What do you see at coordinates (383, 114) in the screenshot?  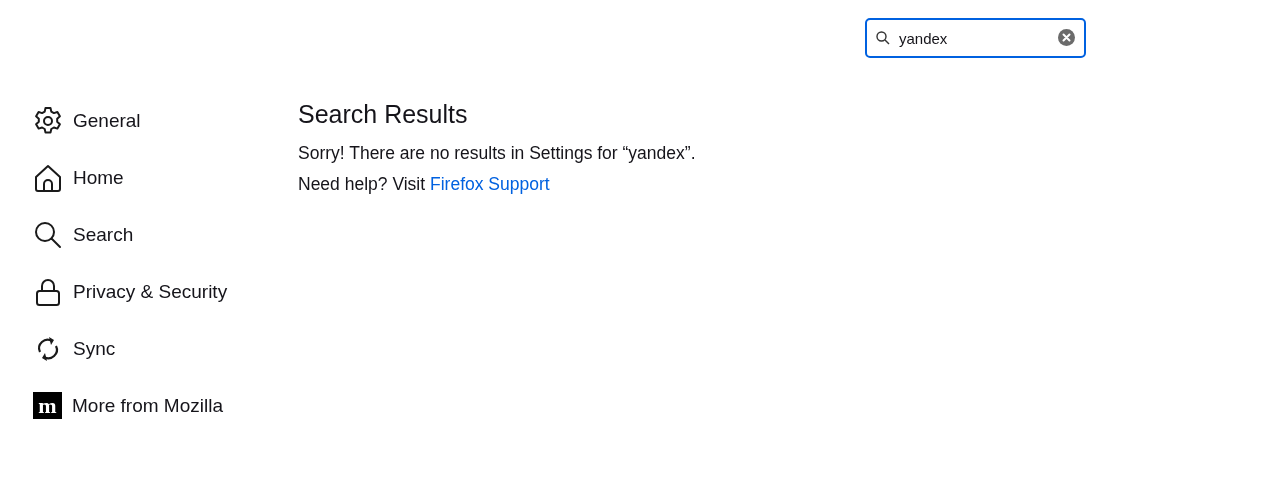 I see `results-title: Search Results` at bounding box center [383, 114].